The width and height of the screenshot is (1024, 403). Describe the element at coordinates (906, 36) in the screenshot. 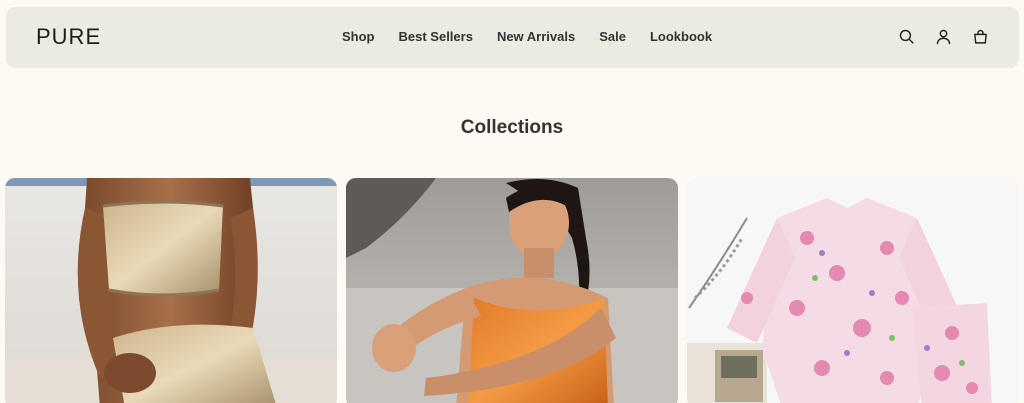

I see `search-icon` at that location.